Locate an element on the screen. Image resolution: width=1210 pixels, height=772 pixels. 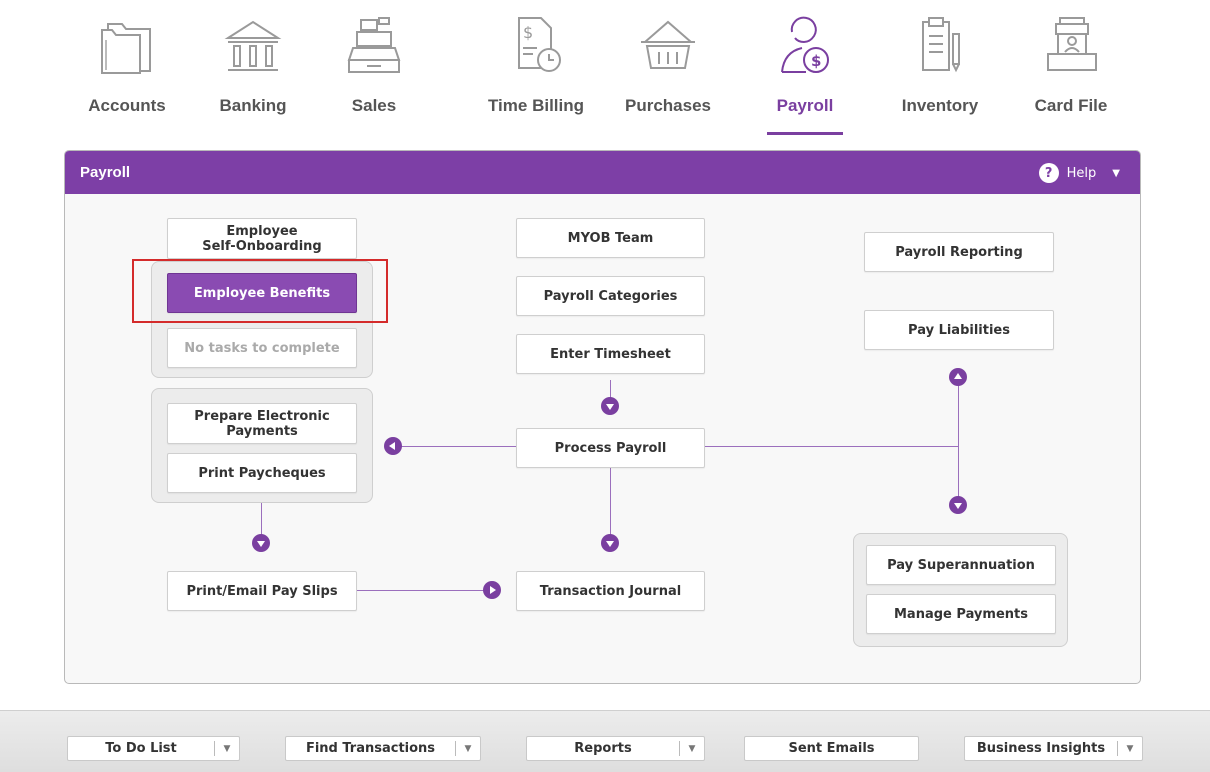
nav-card-file: Card File is located at coordinates (1071, 79).